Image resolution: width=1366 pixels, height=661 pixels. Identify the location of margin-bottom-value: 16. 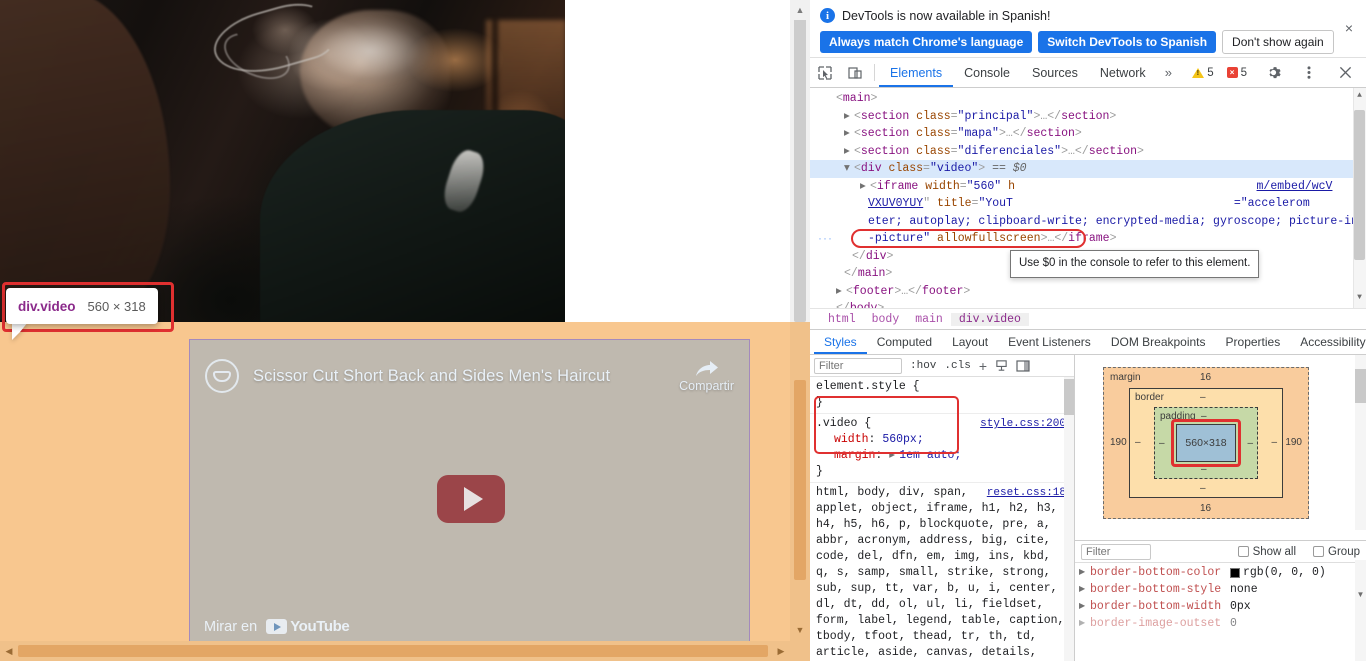
(1205, 508).